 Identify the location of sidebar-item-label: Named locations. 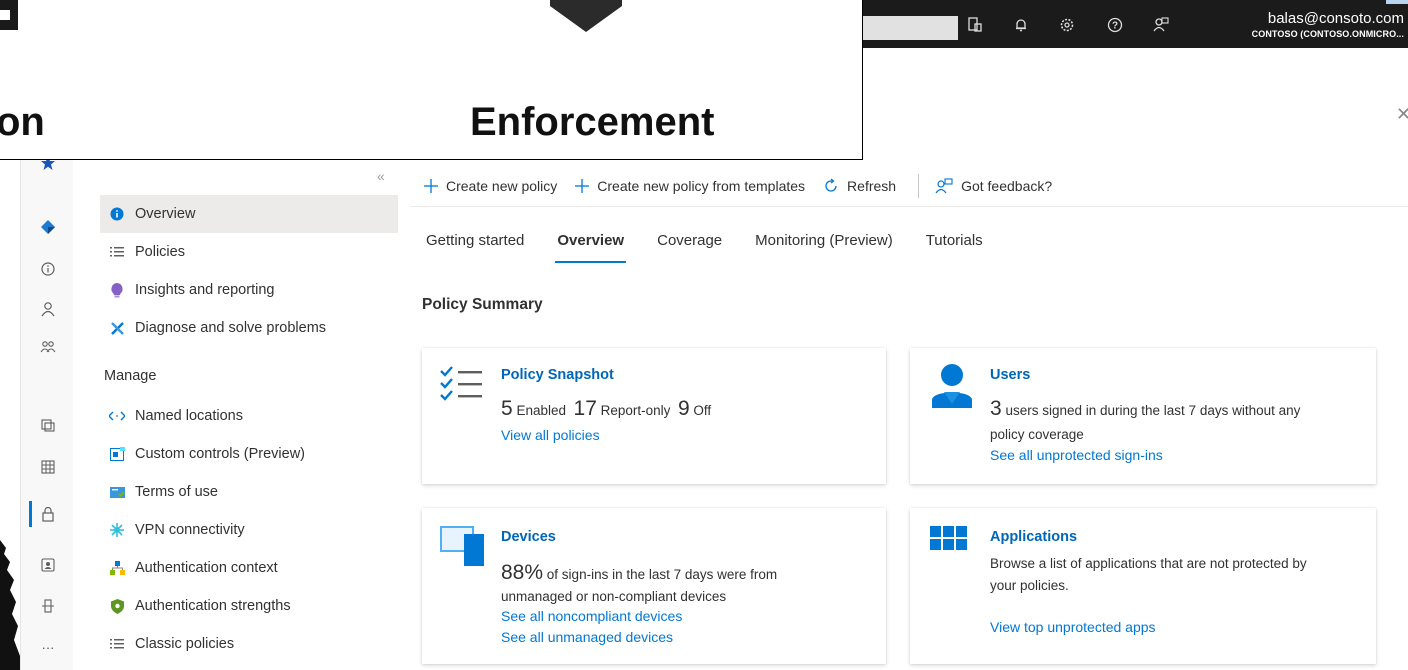
(189, 416).